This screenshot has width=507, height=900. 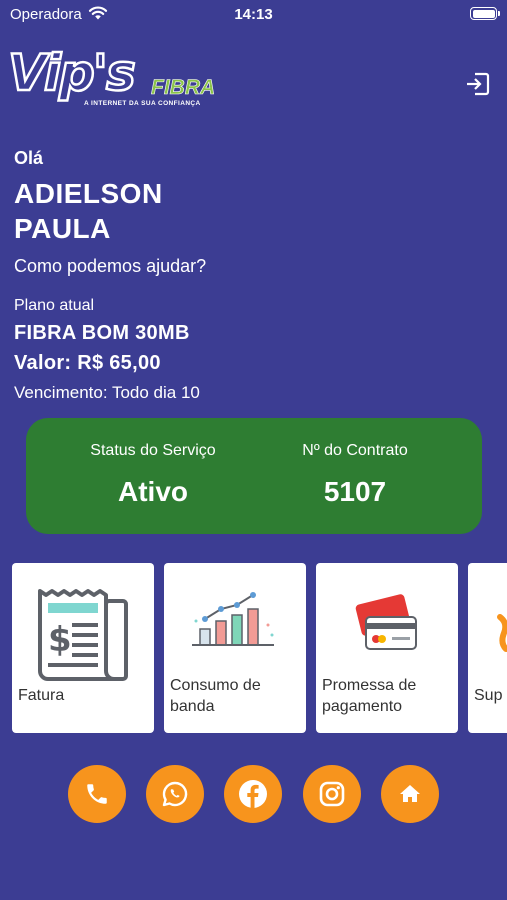 I want to click on phone-icon, so click(x=97, y=794).